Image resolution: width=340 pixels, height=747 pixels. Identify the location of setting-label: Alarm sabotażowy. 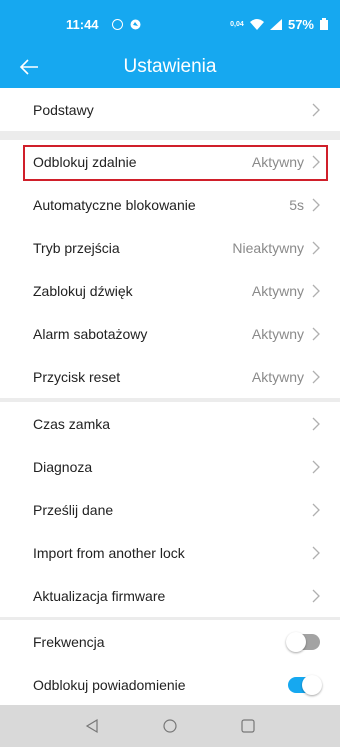
(90, 333).